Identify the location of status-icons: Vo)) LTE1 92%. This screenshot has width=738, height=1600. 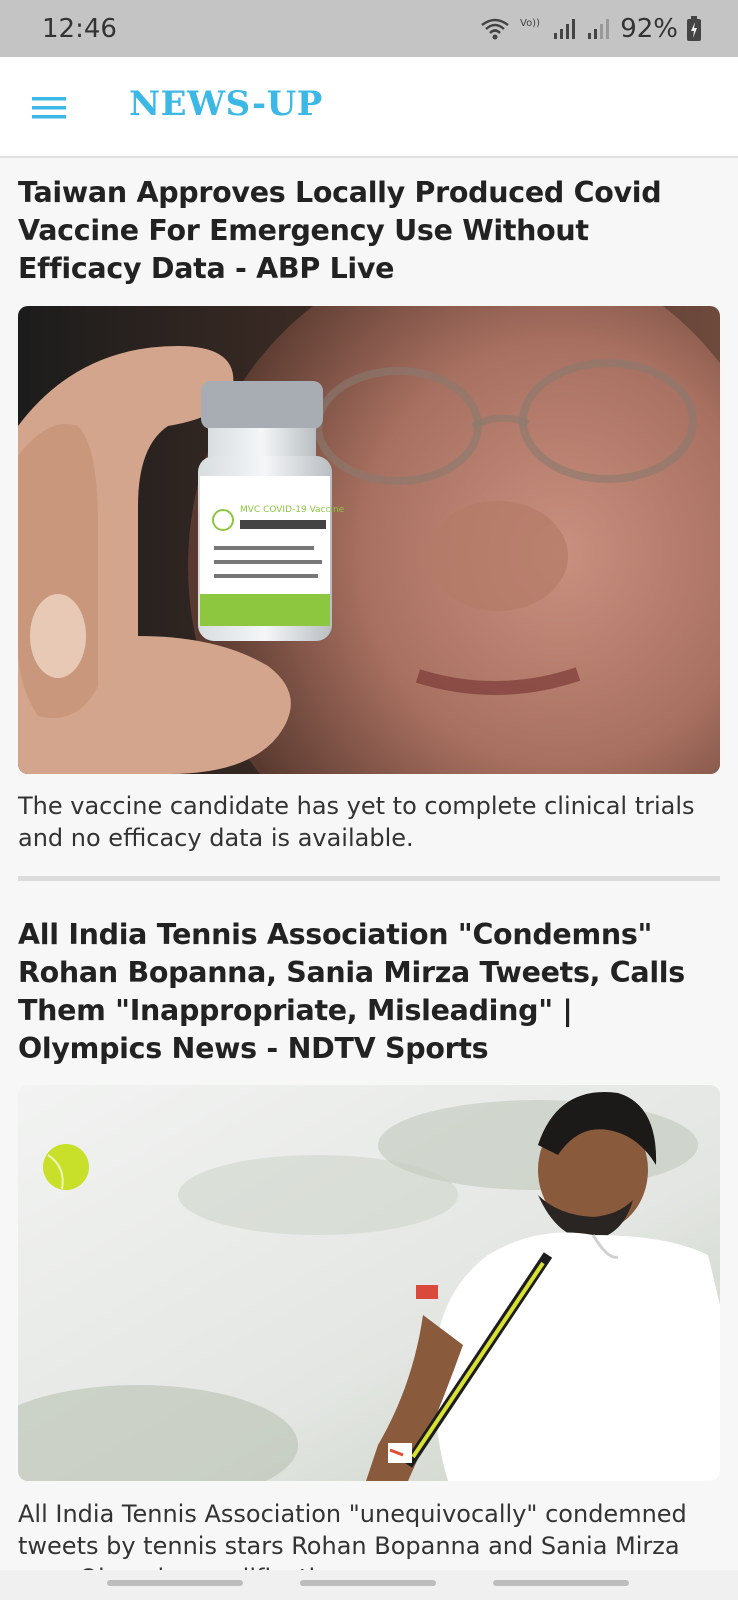
(591, 29).